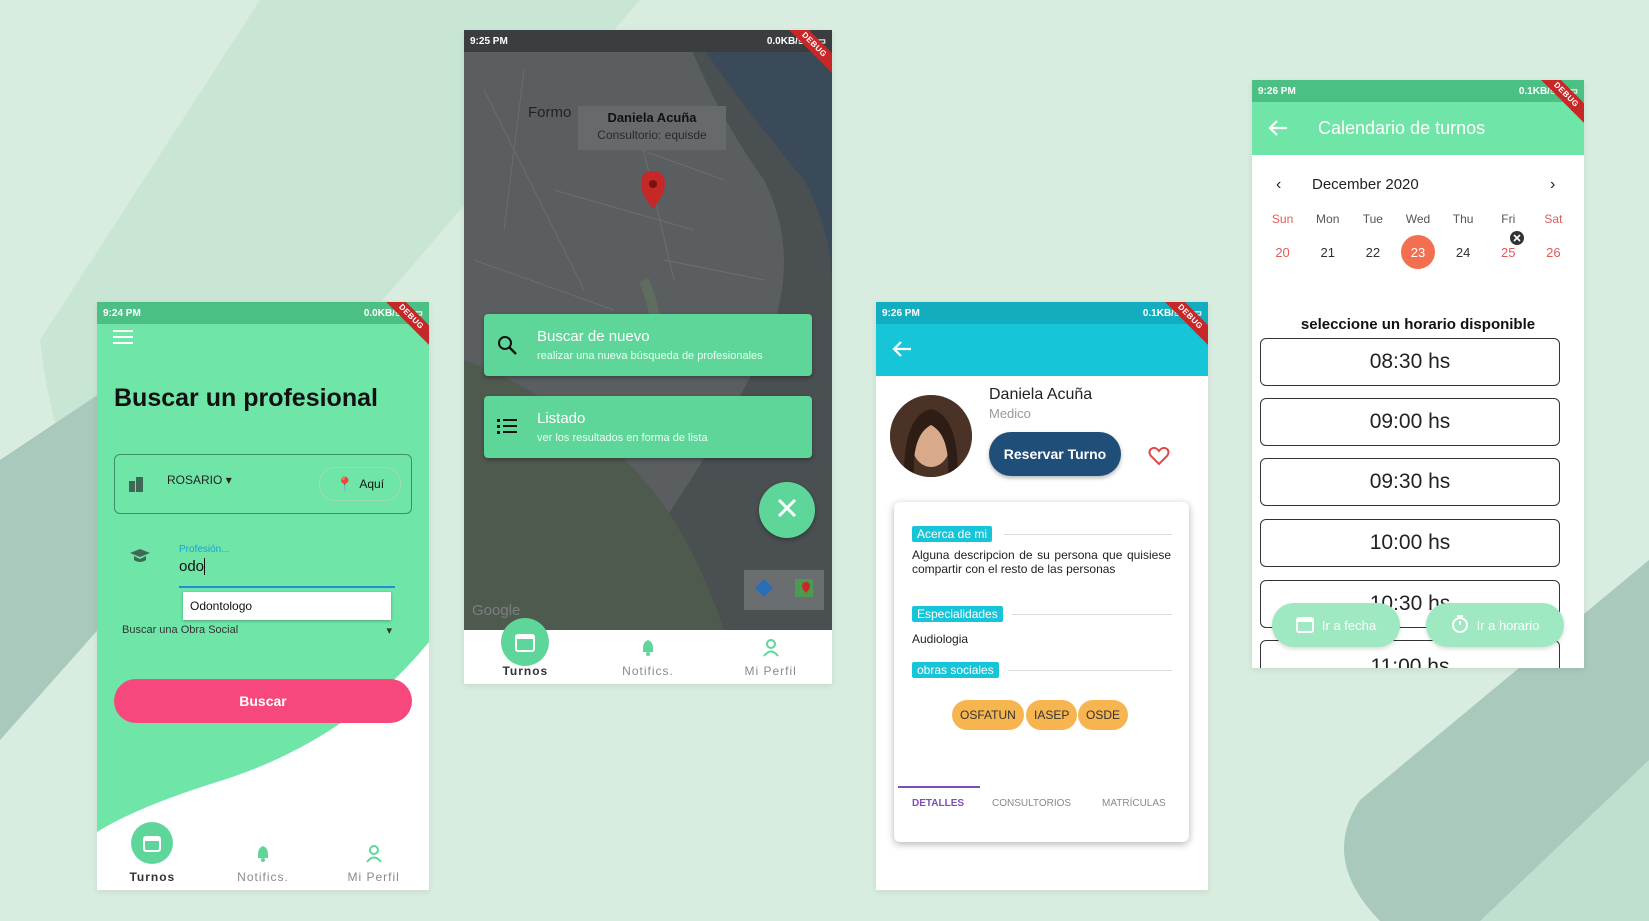  What do you see at coordinates (228, 480) in the screenshot?
I see `chevron-down-icon: ▾` at bounding box center [228, 480].